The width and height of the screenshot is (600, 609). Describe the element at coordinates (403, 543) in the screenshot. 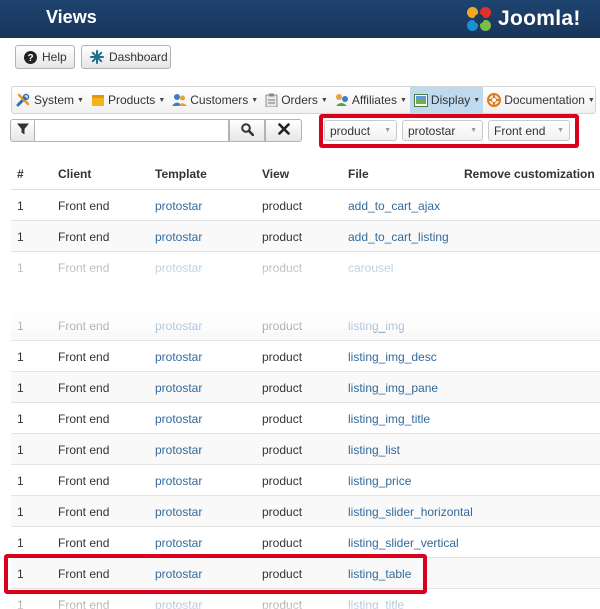

I see `cell-file: listing_slider_vertical` at that location.